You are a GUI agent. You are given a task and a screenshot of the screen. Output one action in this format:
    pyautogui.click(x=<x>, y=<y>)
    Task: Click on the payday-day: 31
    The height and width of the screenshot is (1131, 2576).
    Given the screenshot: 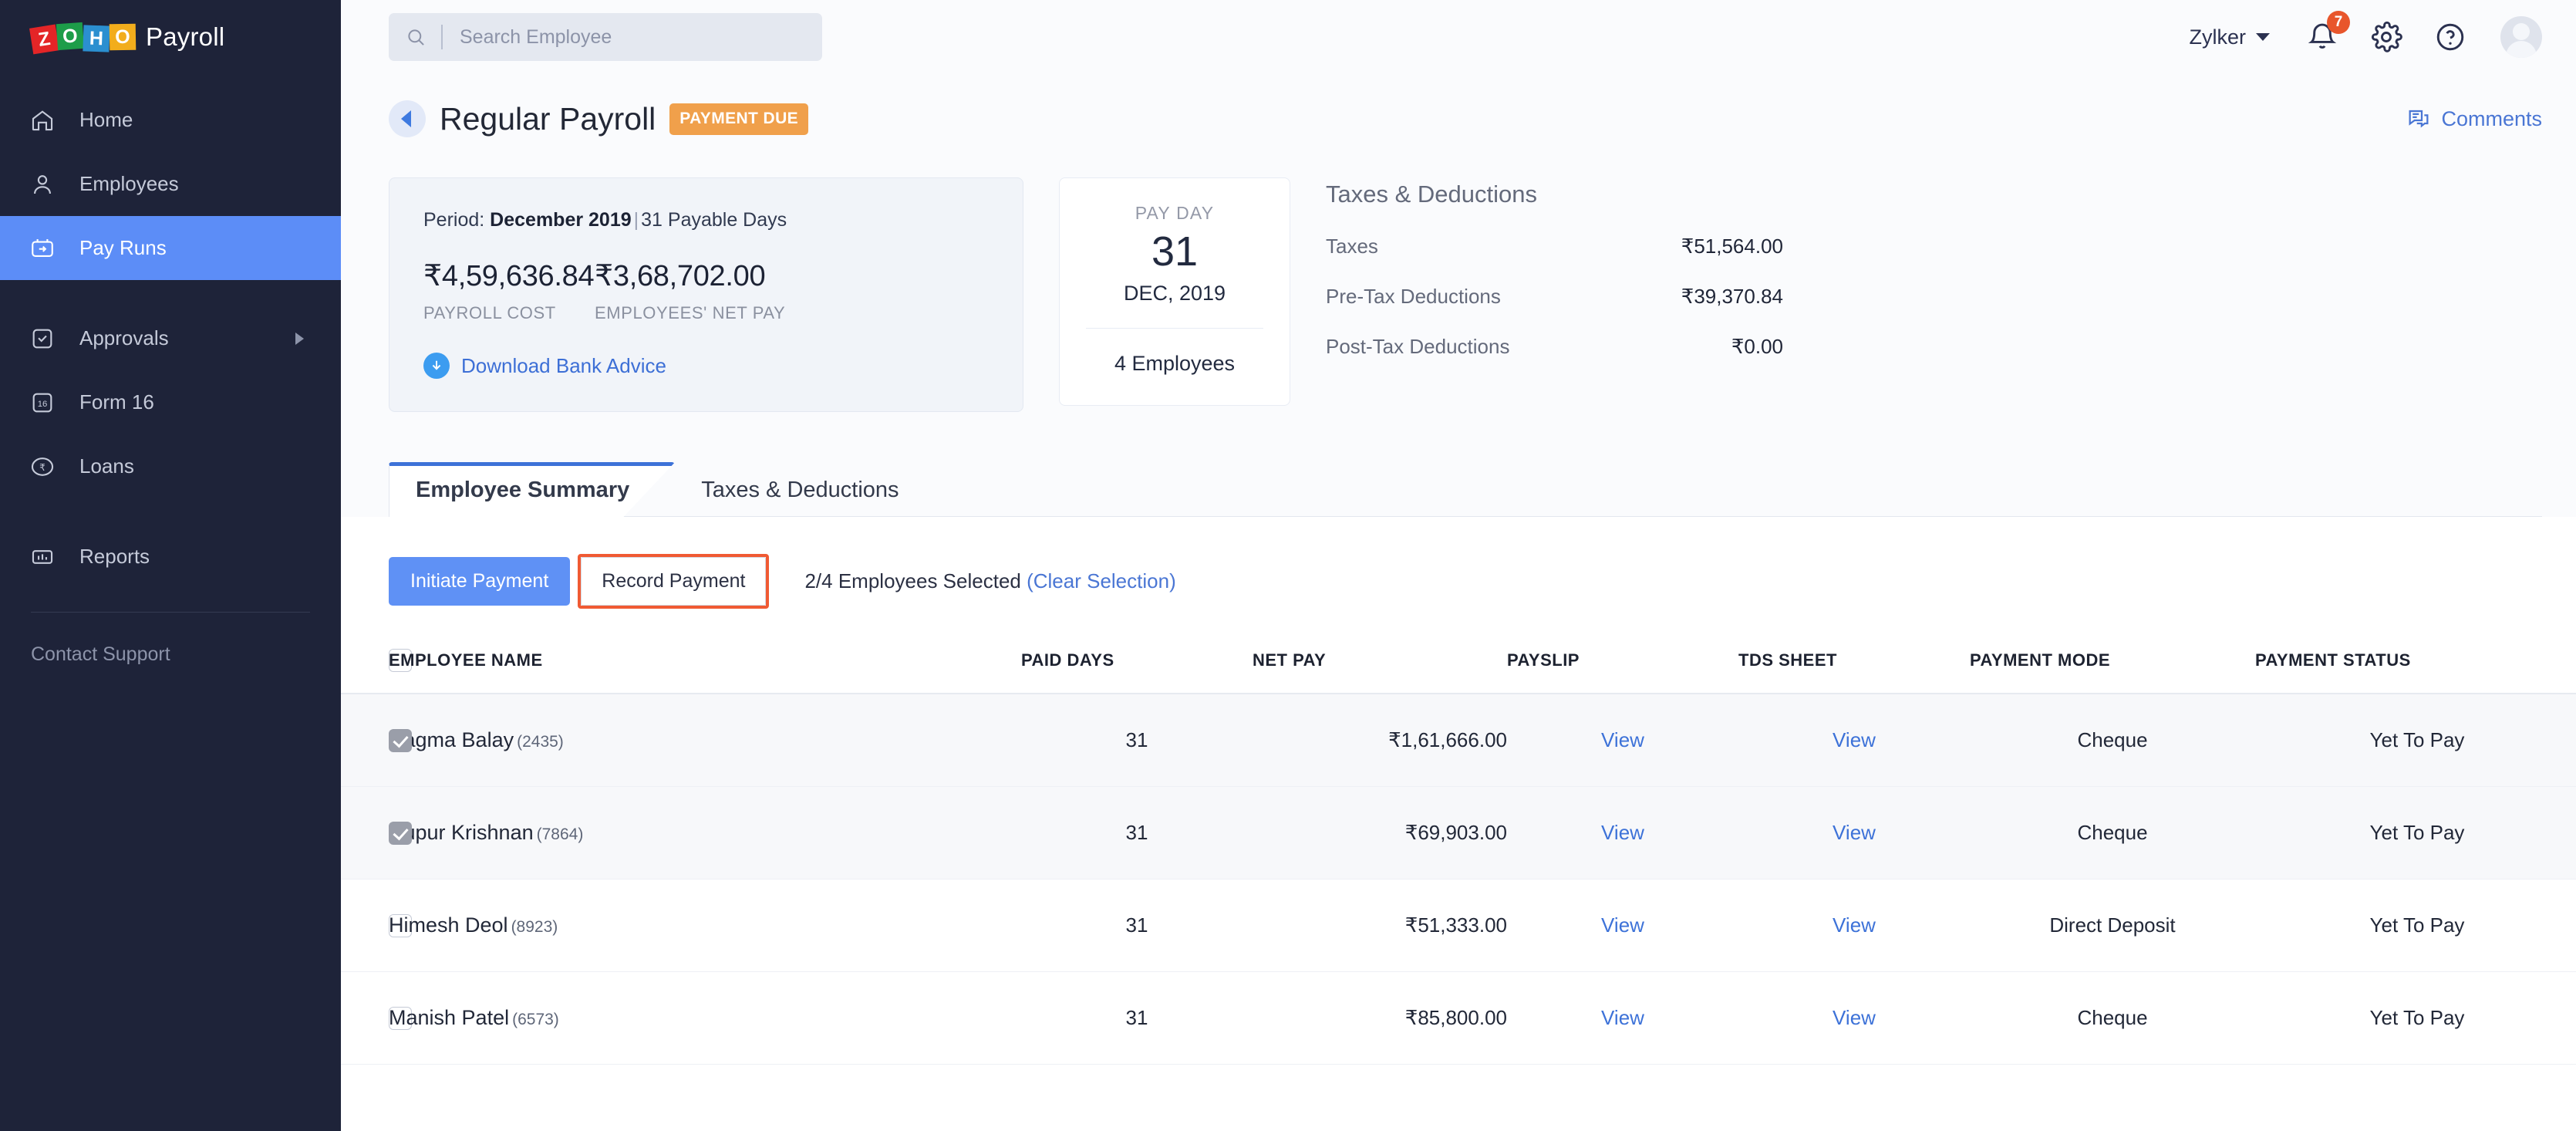 What is the action you would take?
    pyautogui.click(x=1175, y=251)
    